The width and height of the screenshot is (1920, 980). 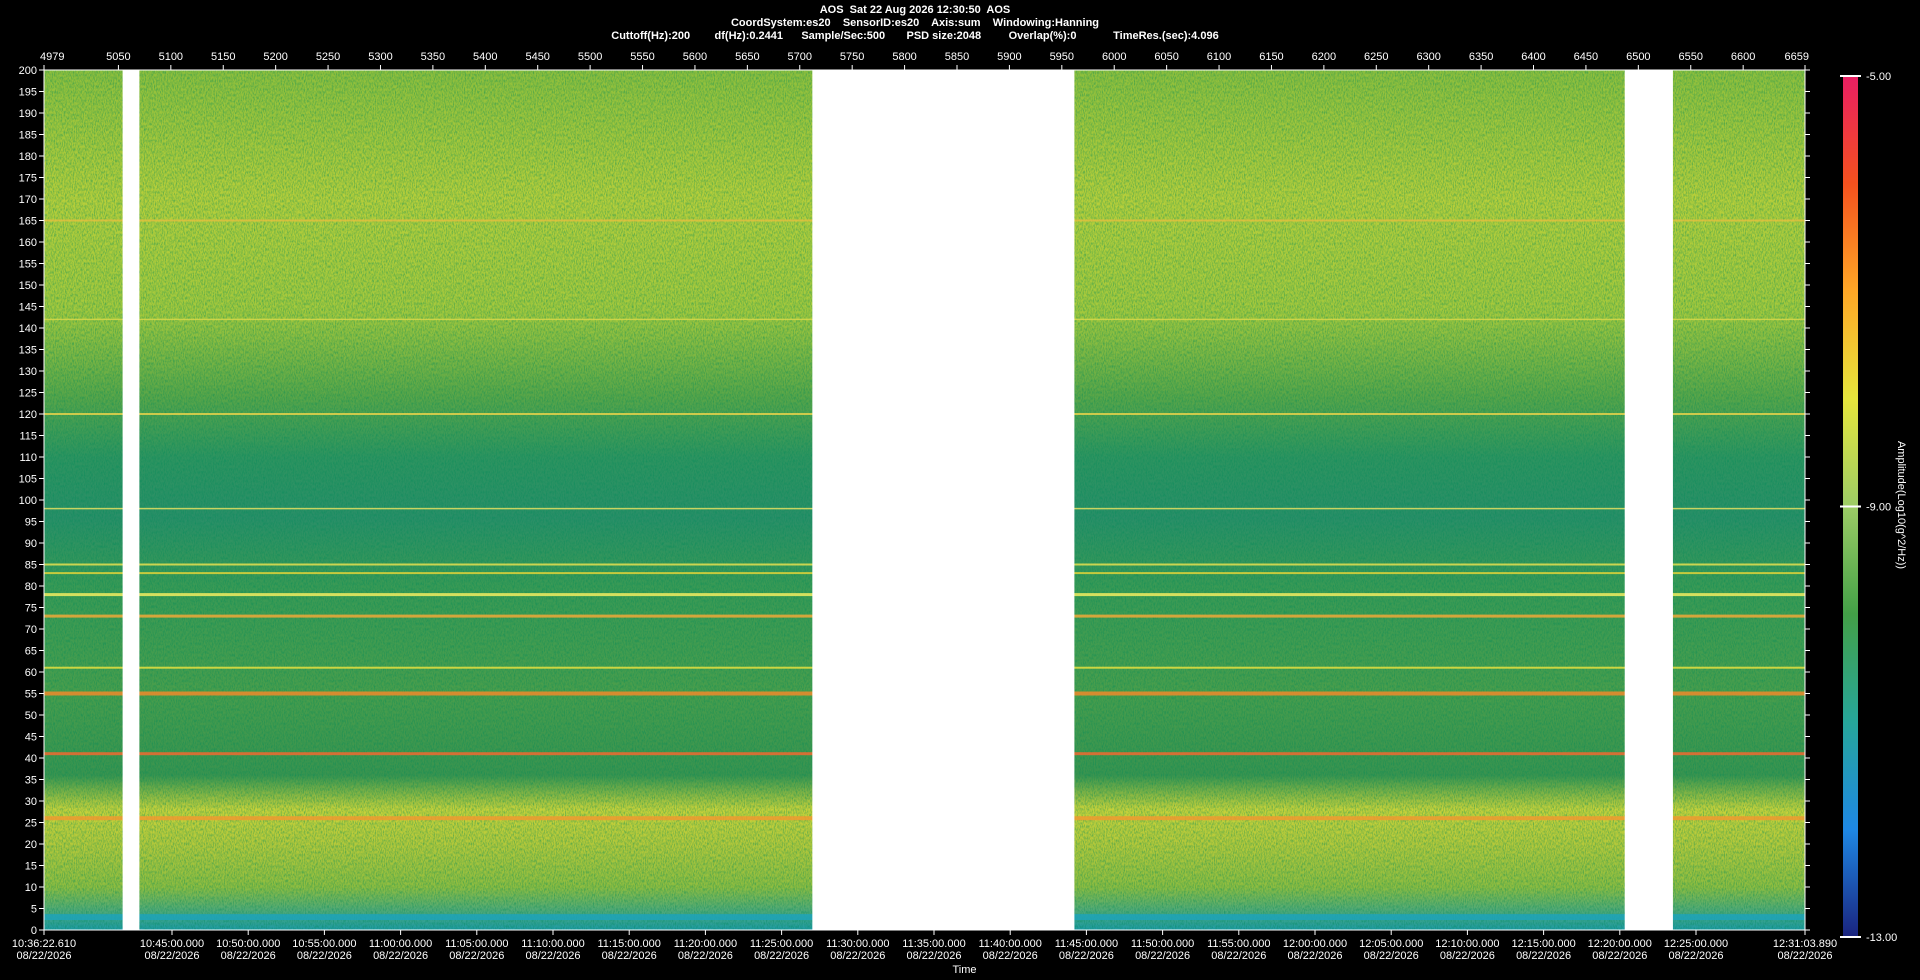 What do you see at coordinates (433, 57) in the screenshot?
I see `top-tick-label: 5350` at bounding box center [433, 57].